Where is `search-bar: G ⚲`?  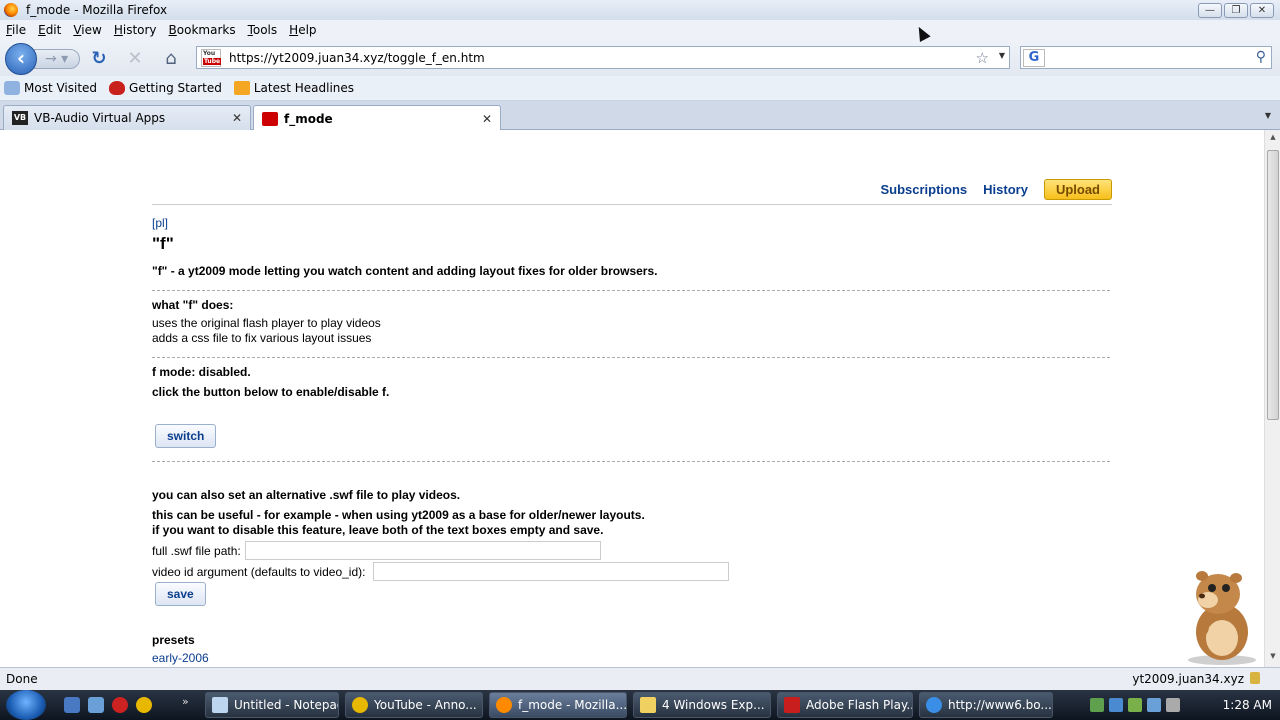 search-bar: G ⚲ is located at coordinates (1146, 57).